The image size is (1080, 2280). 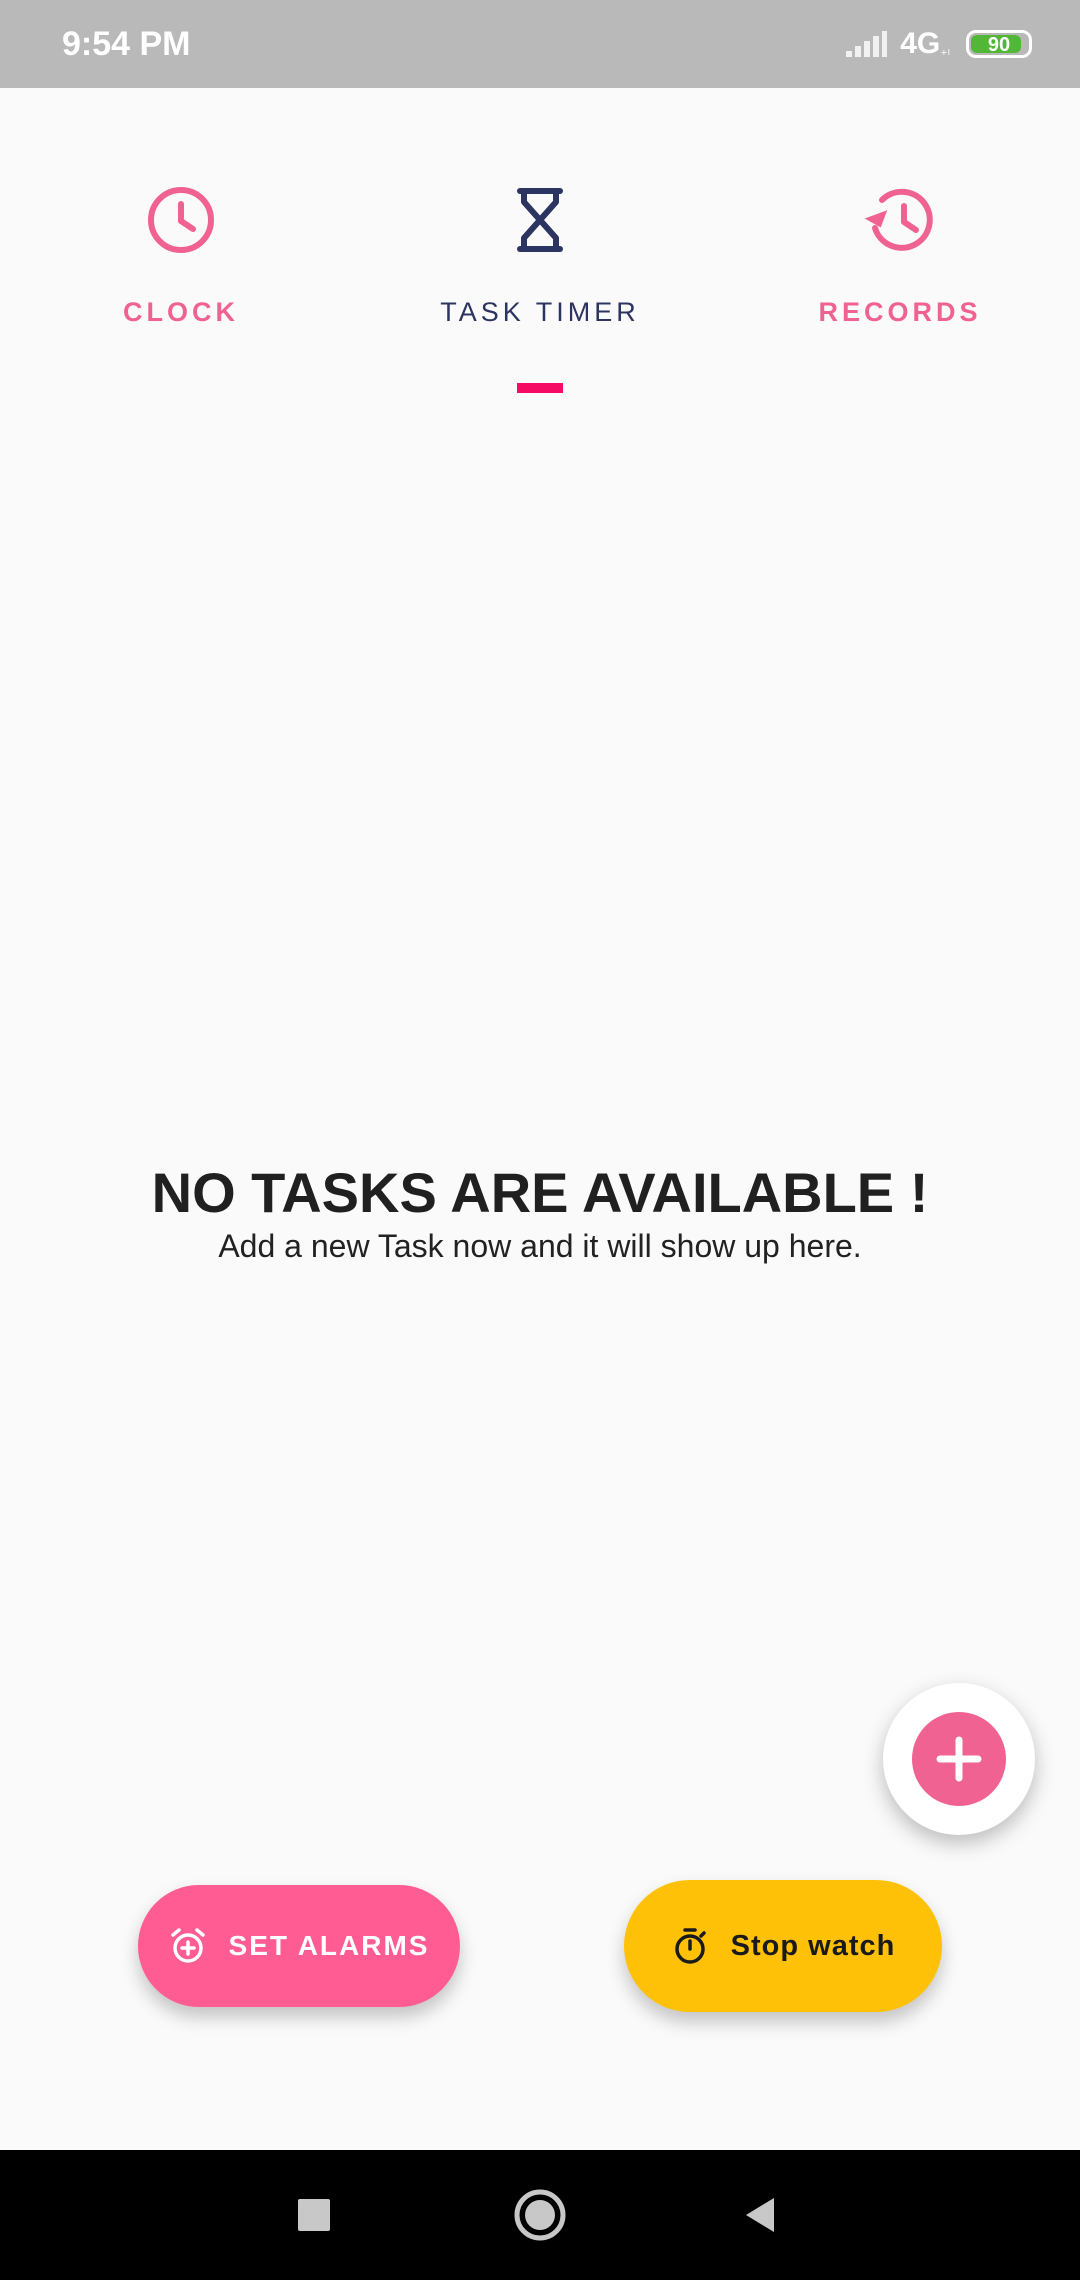 What do you see at coordinates (187, 1945) in the screenshot?
I see `alarm-add-icon` at bounding box center [187, 1945].